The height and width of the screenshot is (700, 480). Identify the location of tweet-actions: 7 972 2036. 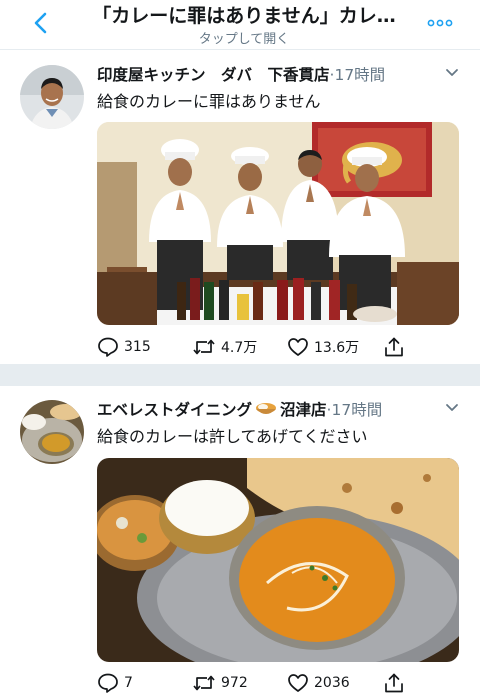
(257, 683).